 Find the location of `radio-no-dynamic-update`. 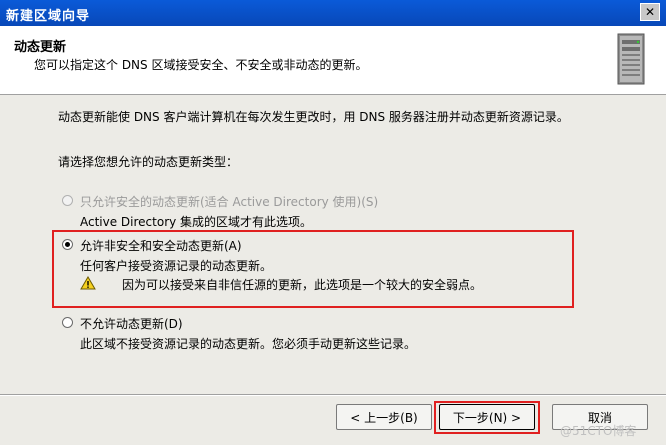

radio-no-dynamic-update is located at coordinates (67, 322).